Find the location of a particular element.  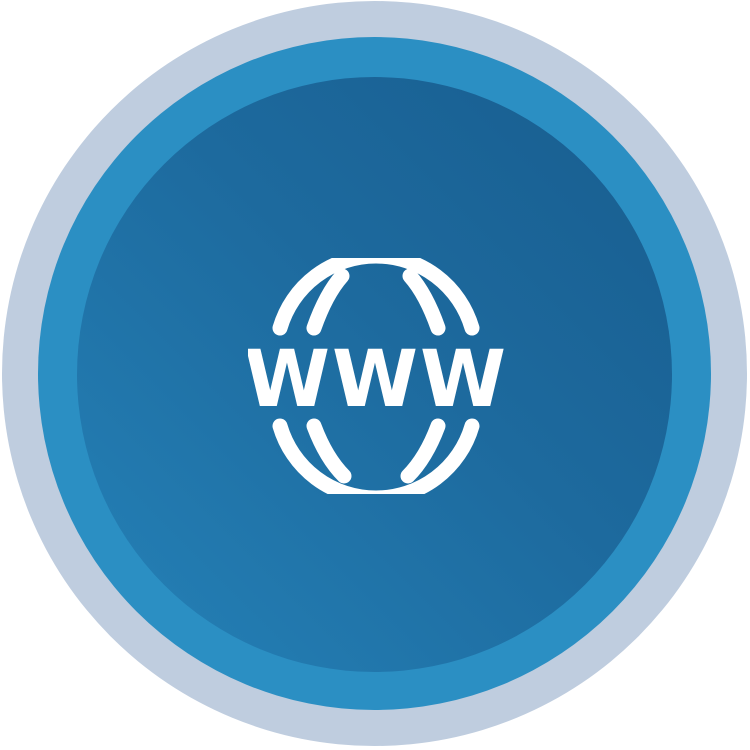

www-label: WWW is located at coordinates (376, 380).